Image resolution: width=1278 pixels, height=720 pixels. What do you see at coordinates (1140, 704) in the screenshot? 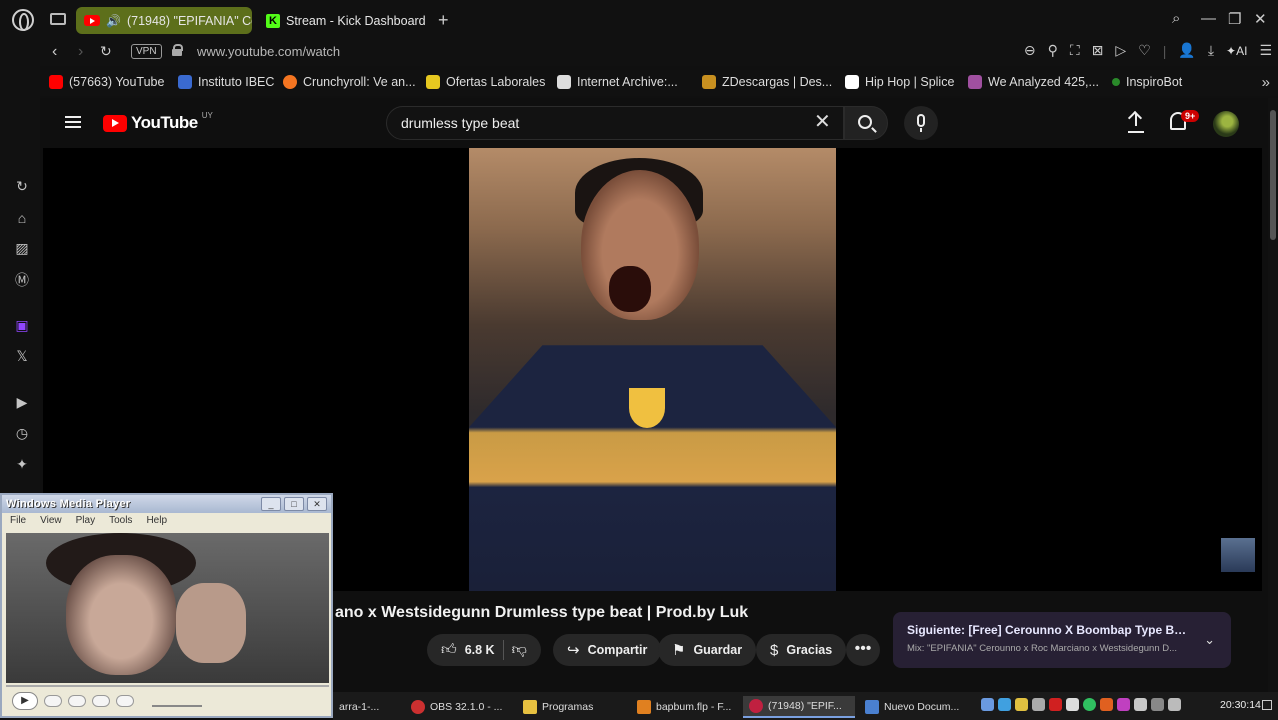
I see `microphone-tray-icon` at bounding box center [1140, 704].